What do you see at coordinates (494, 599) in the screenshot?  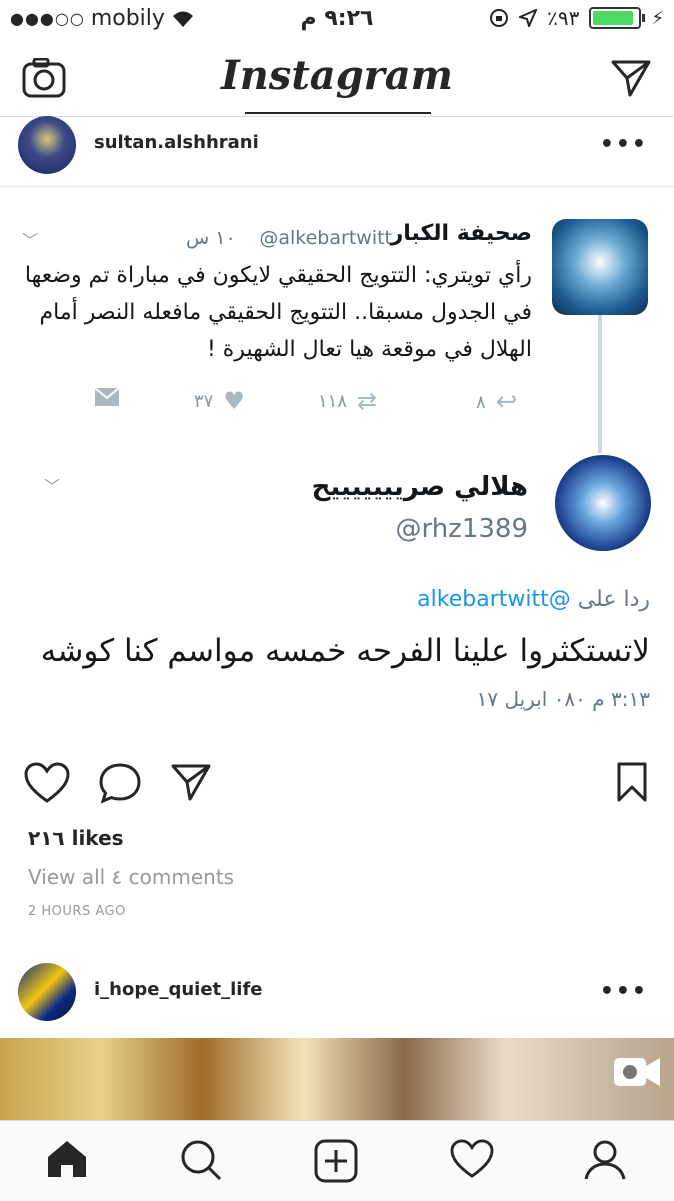 I see `replying-handle: @alkebartwitt` at bounding box center [494, 599].